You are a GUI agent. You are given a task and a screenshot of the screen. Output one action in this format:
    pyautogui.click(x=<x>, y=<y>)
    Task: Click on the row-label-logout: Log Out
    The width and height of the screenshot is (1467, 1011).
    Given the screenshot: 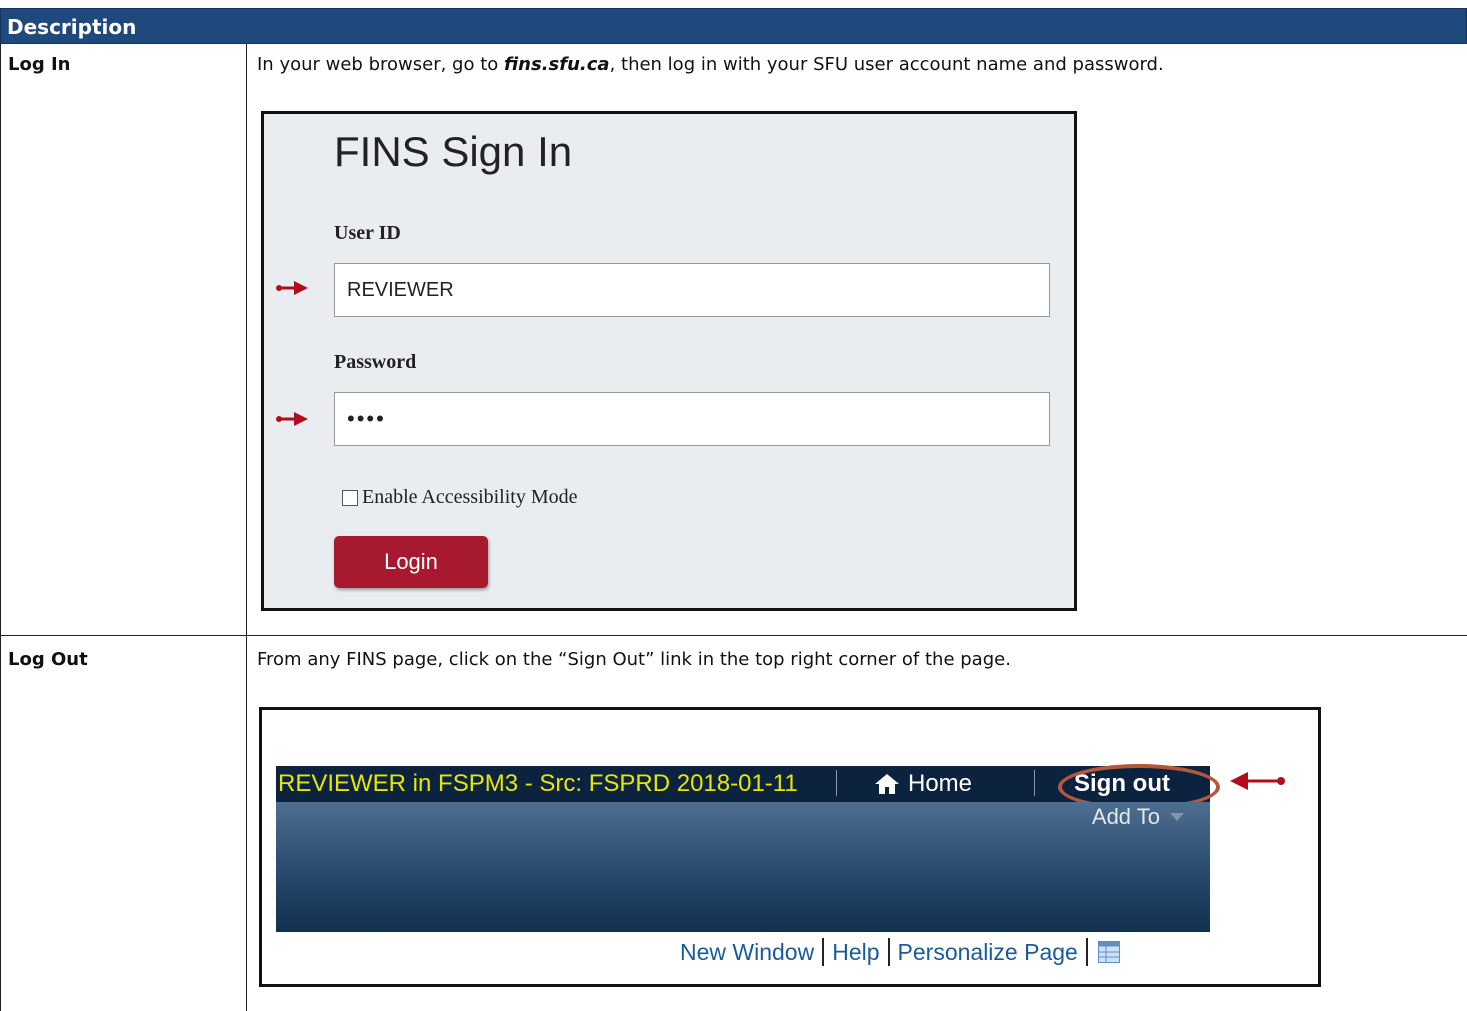 What is the action you would take?
    pyautogui.click(x=48, y=659)
    